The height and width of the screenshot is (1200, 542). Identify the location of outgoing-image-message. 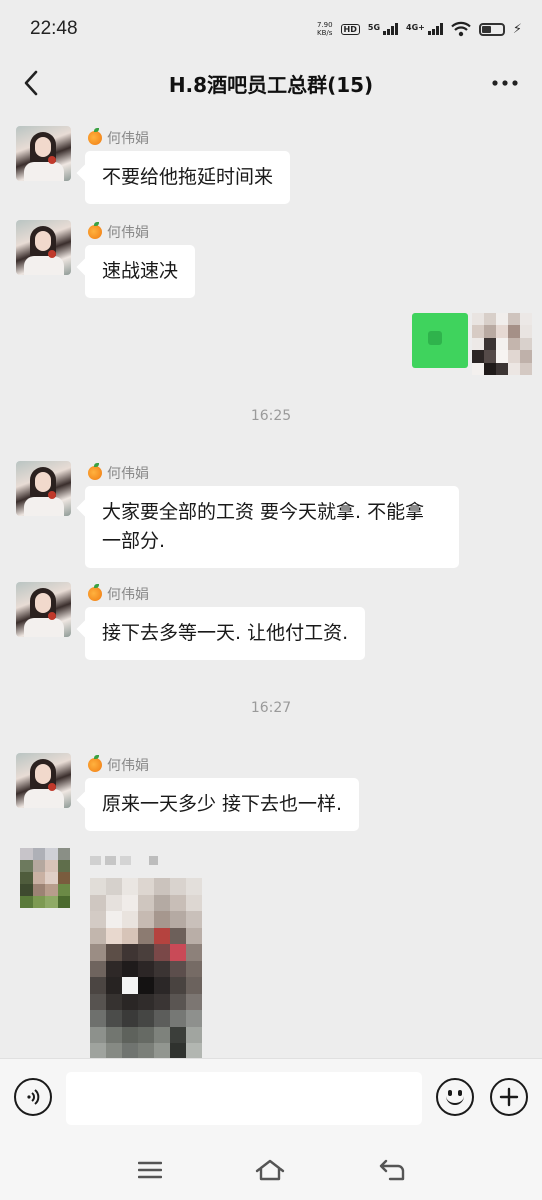
(440, 340).